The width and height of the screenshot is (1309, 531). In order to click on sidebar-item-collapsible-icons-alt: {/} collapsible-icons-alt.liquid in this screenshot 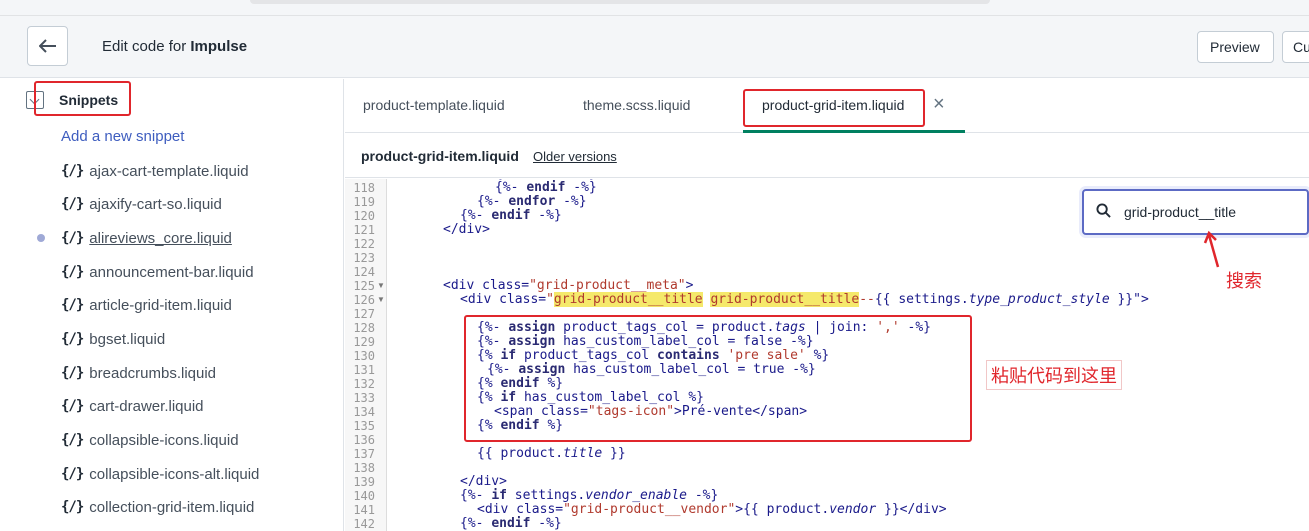, I will do `click(160, 474)`.